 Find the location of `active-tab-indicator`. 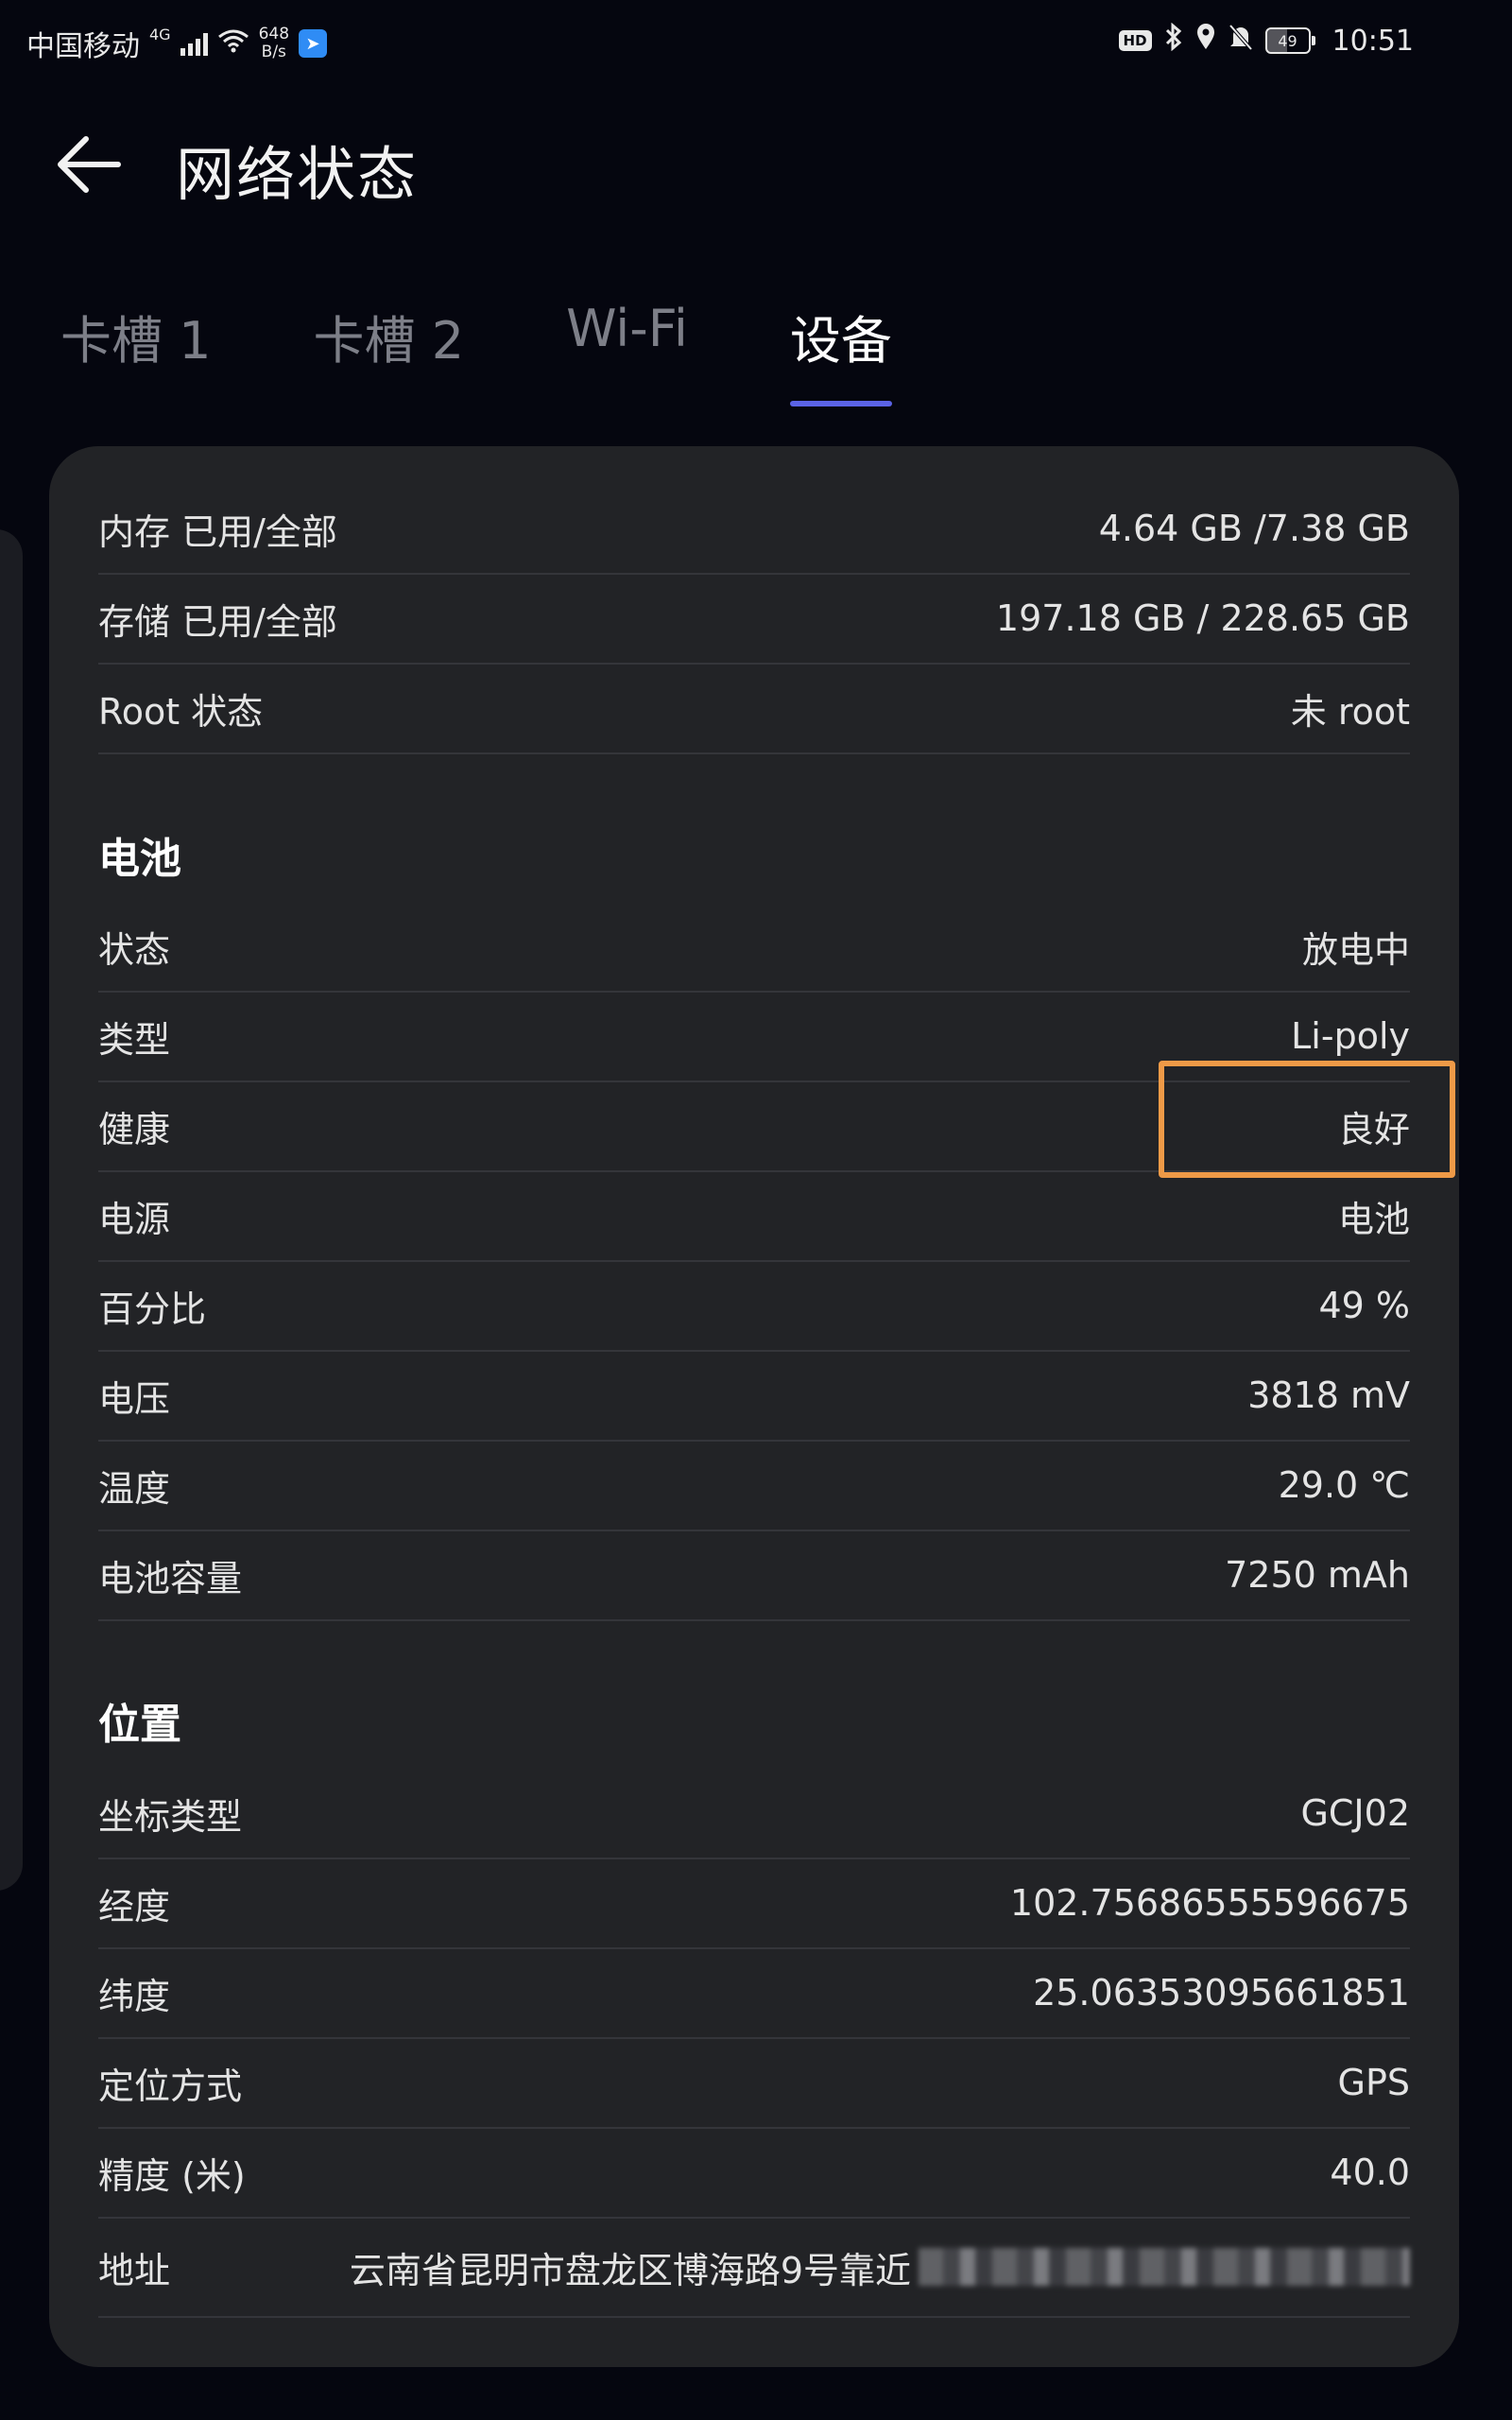

active-tab-indicator is located at coordinates (840, 403).